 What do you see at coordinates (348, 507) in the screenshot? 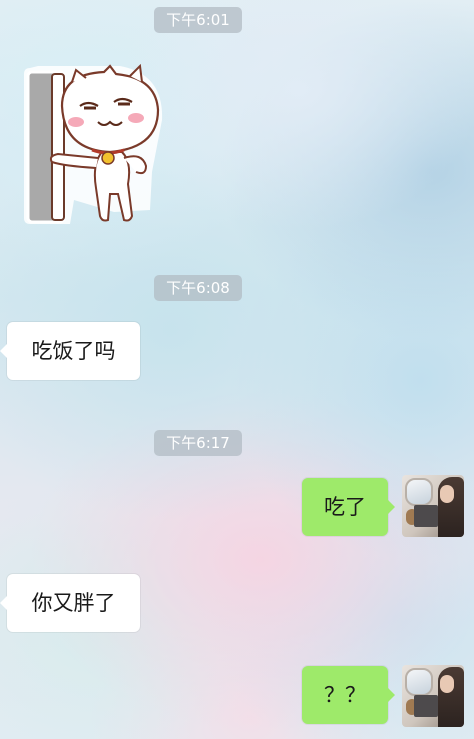
I see `outgoing-message-bubble: 吃了` at bounding box center [348, 507].